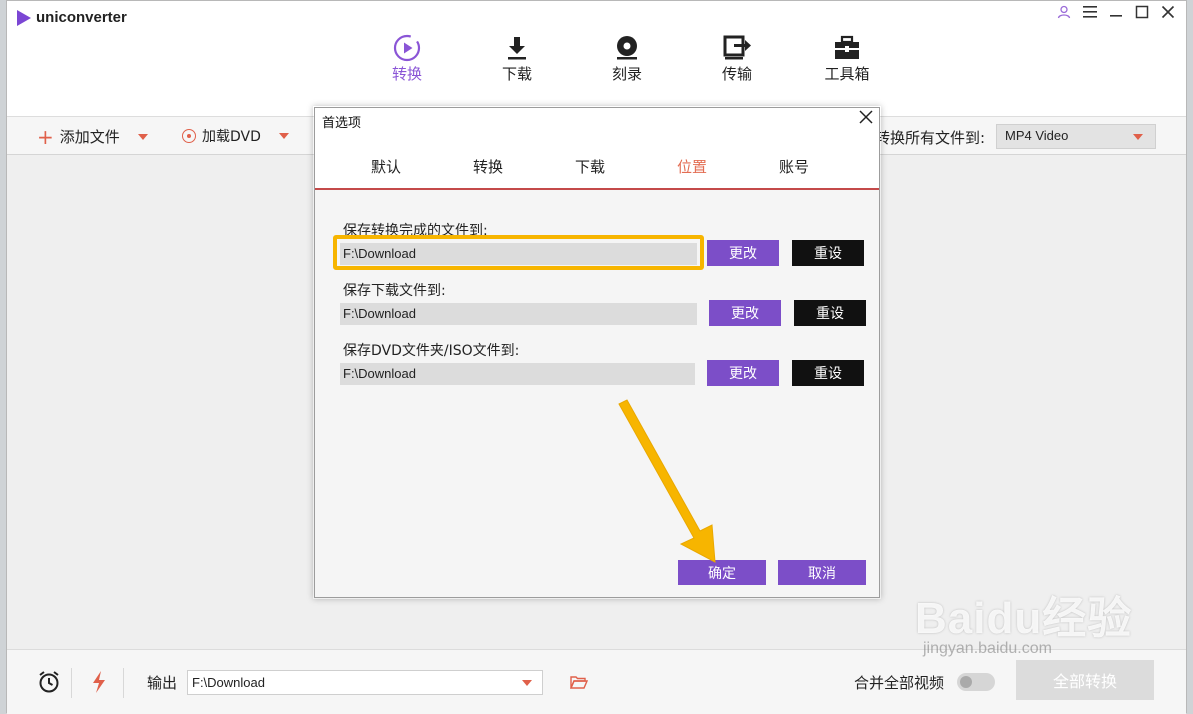  I want to click on output-path-value: F:\Download, so click(228, 682).